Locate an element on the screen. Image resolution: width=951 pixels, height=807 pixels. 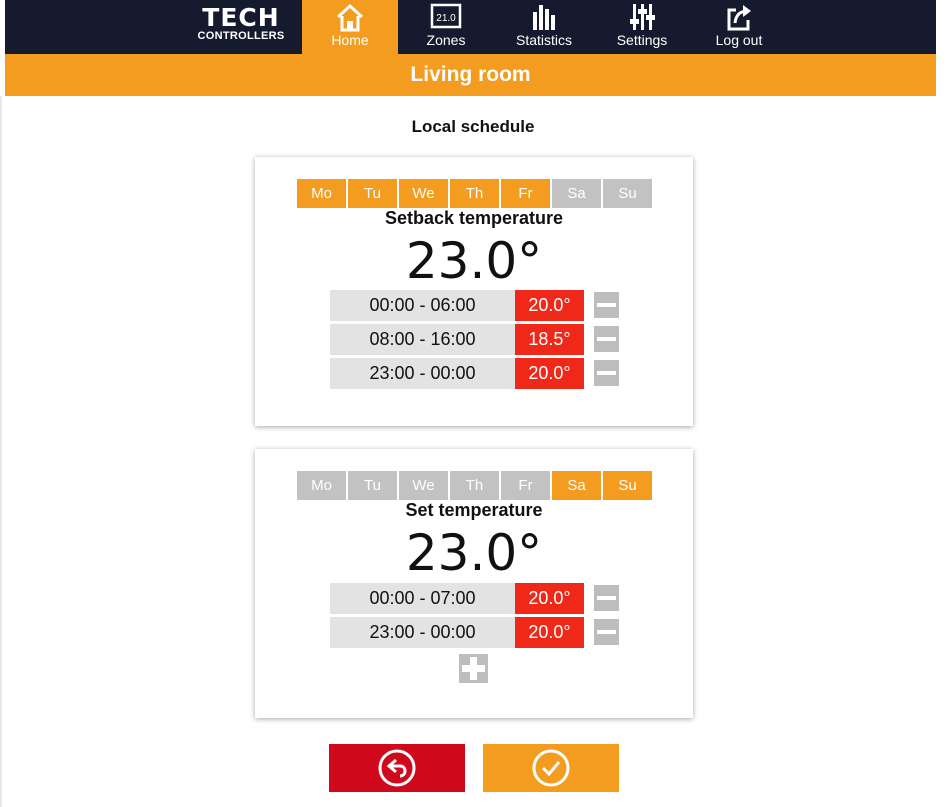
nav-zones-label: Zones is located at coordinates (446, 40).